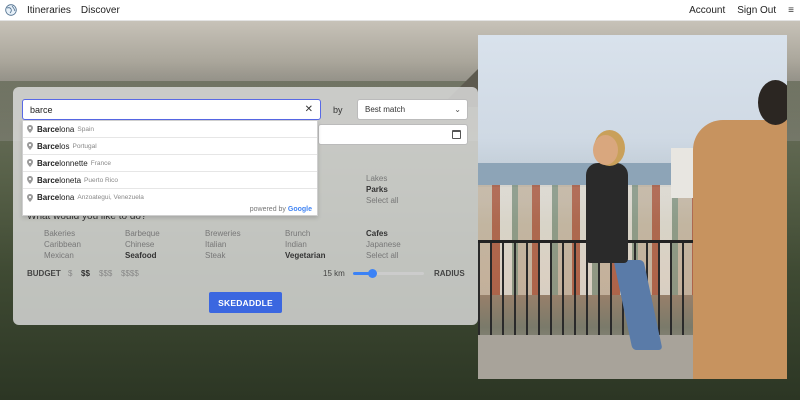 The image size is (800, 400). I want to click on suggestion-name: Barceloneta, so click(59, 180).